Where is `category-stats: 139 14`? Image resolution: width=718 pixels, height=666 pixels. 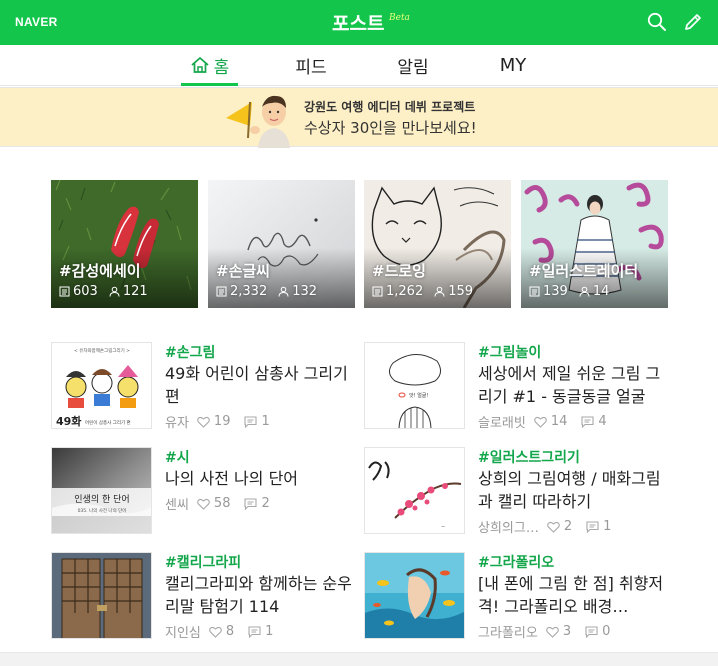
category-stats: 139 14 is located at coordinates (569, 291).